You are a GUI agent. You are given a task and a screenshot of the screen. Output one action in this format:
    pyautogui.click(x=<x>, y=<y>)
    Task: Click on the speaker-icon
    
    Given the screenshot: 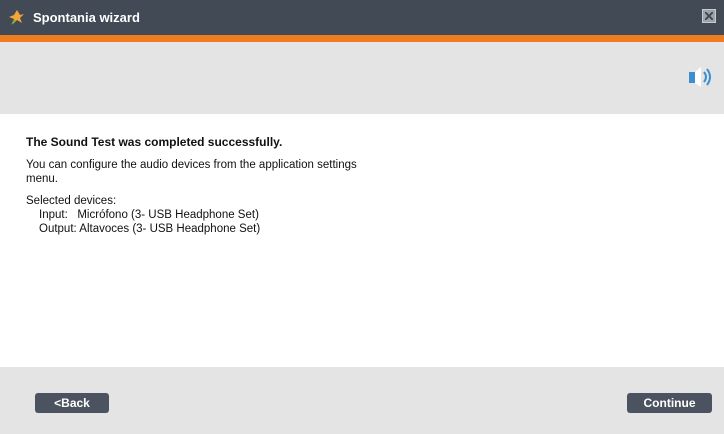 What is the action you would take?
    pyautogui.click(x=700, y=77)
    